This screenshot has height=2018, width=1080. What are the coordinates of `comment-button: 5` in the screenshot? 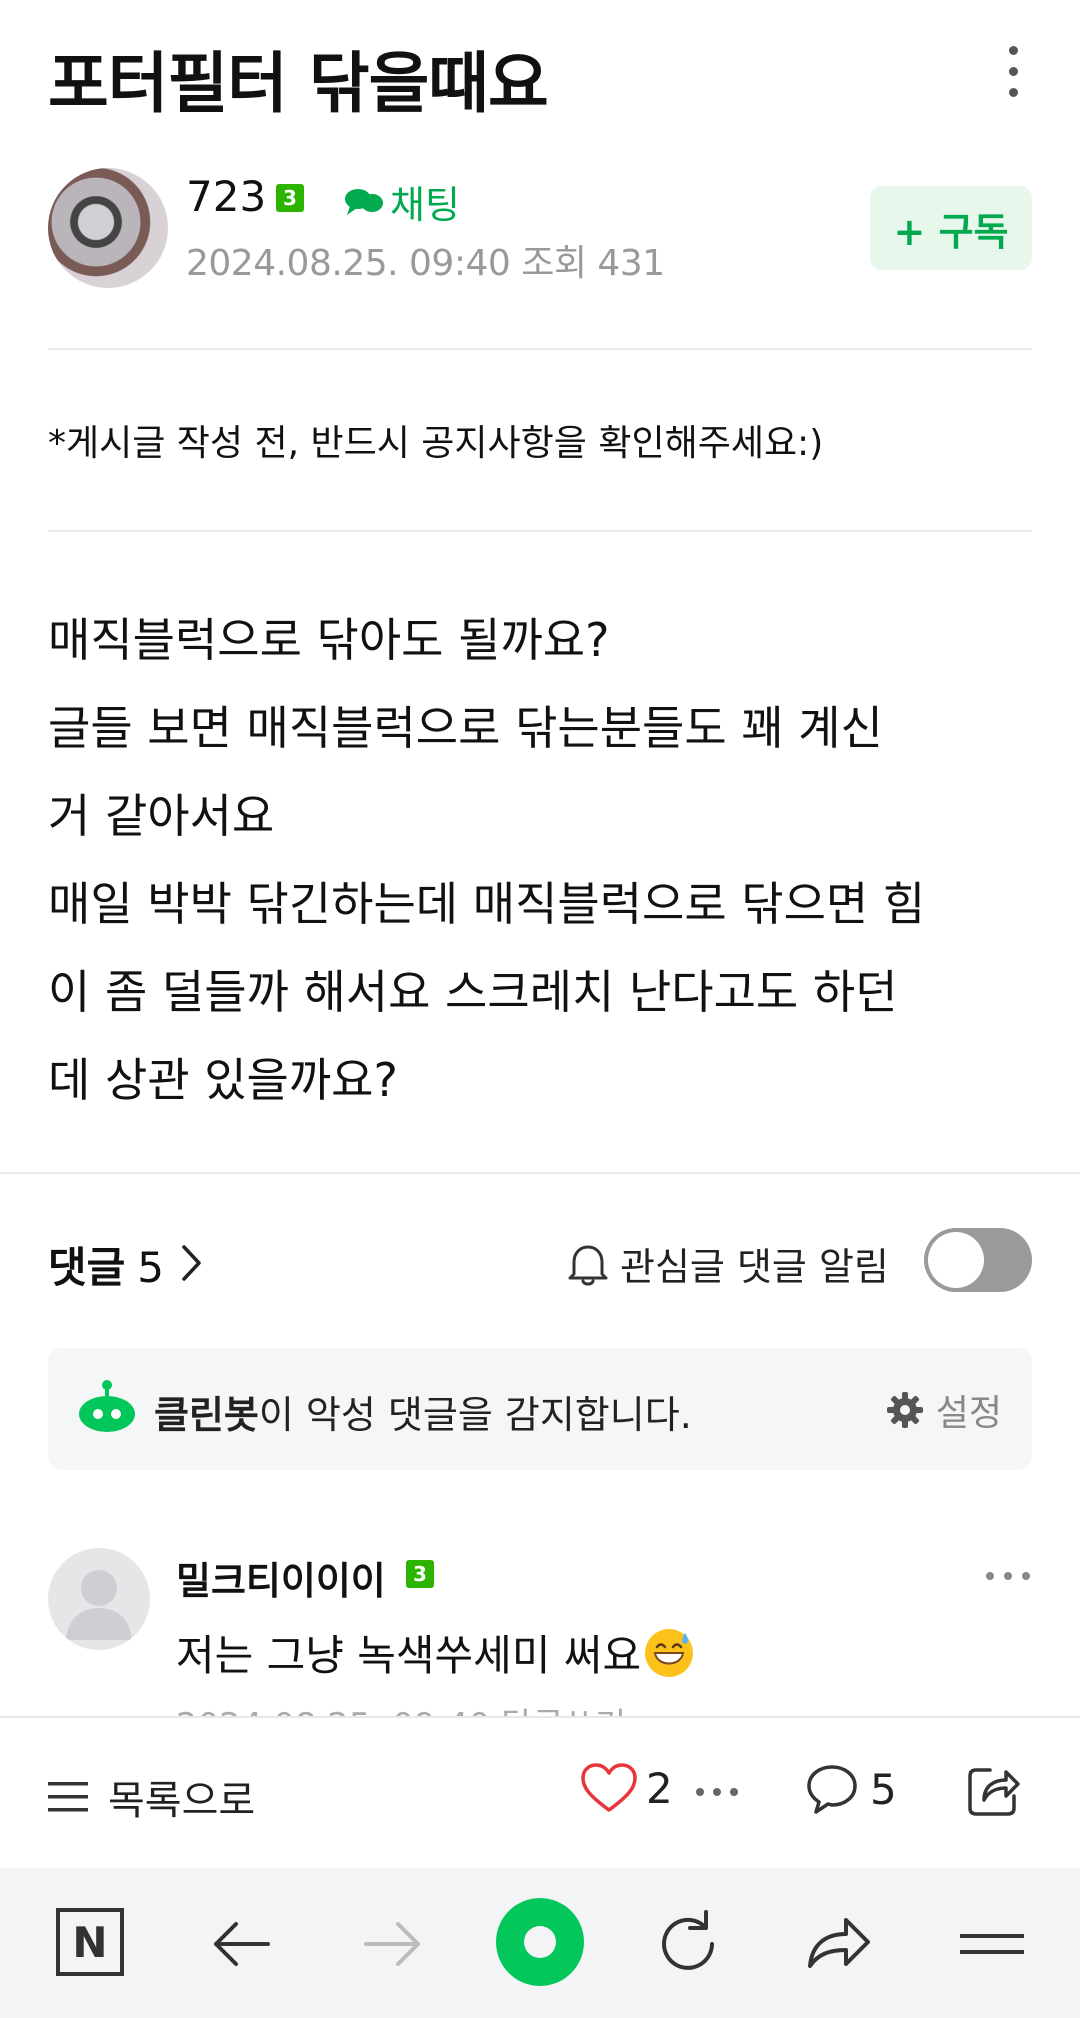 It's located at (850, 1789).